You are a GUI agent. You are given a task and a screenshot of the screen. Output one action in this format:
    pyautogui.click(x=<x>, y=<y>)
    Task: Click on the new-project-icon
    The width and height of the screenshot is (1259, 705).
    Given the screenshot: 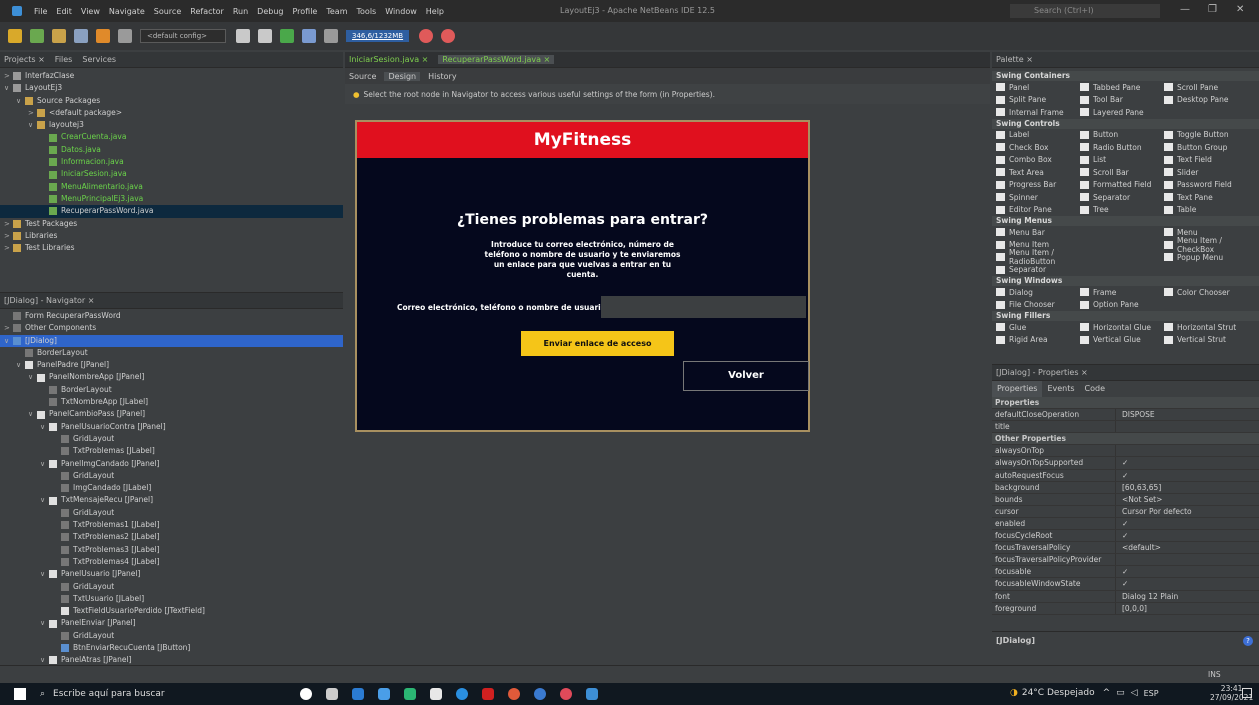 What is the action you would take?
    pyautogui.click(x=37, y=36)
    